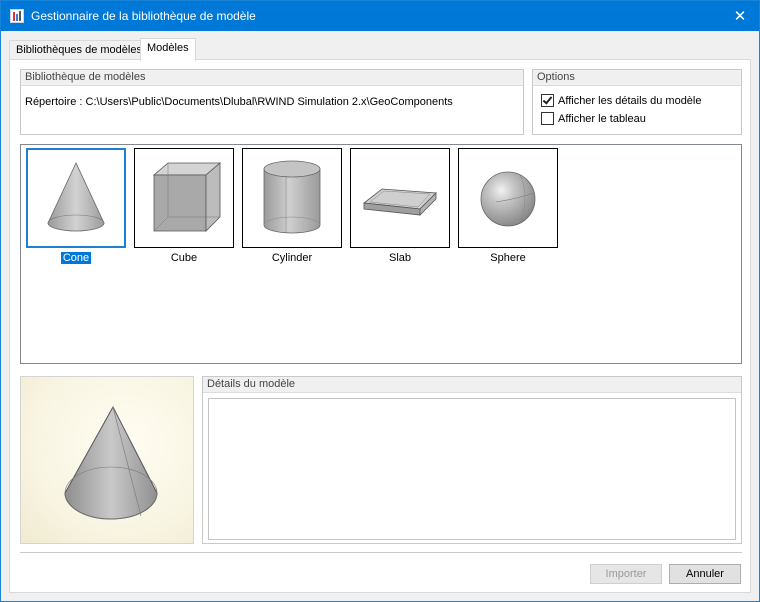  What do you see at coordinates (740, 16) in the screenshot?
I see `close-icon: ✕` at bounding box center [740, 16].